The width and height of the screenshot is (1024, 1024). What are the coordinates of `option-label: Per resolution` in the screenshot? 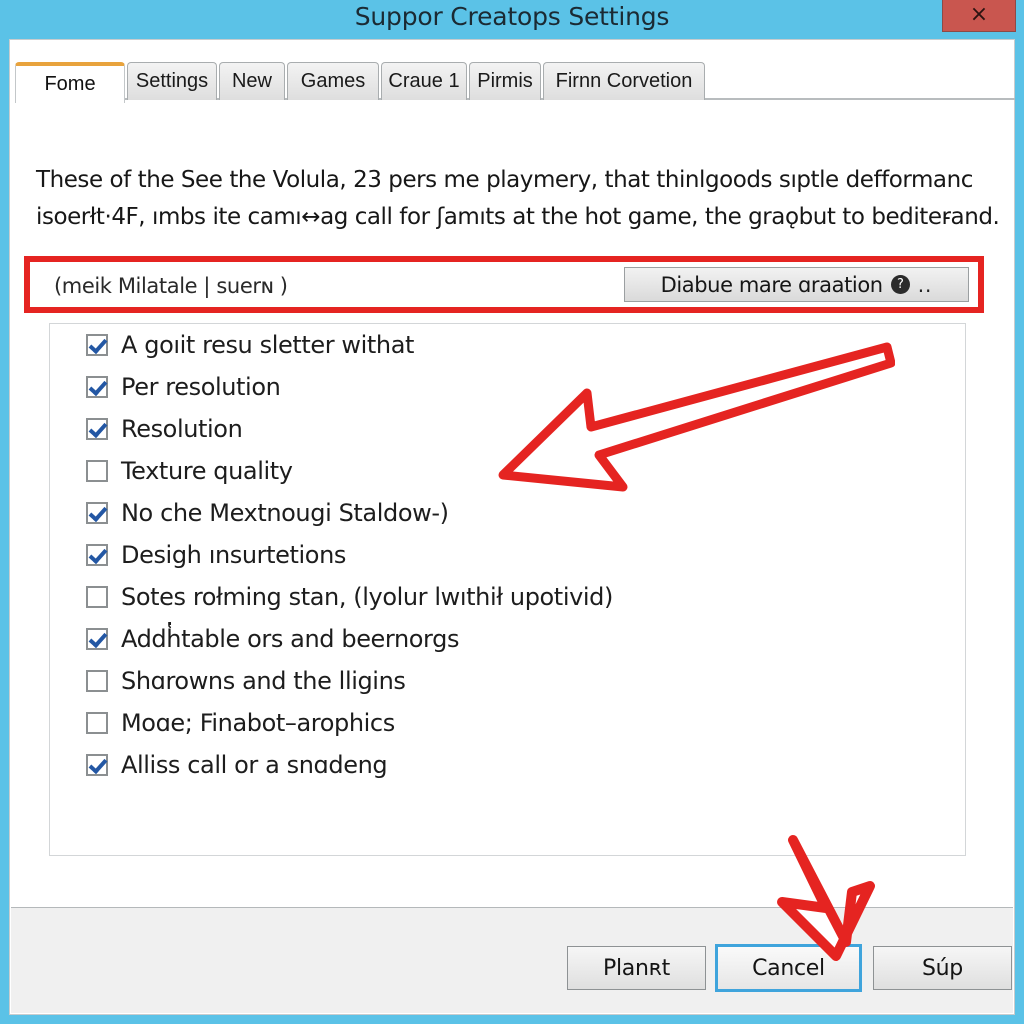 It's located at (201, 387).